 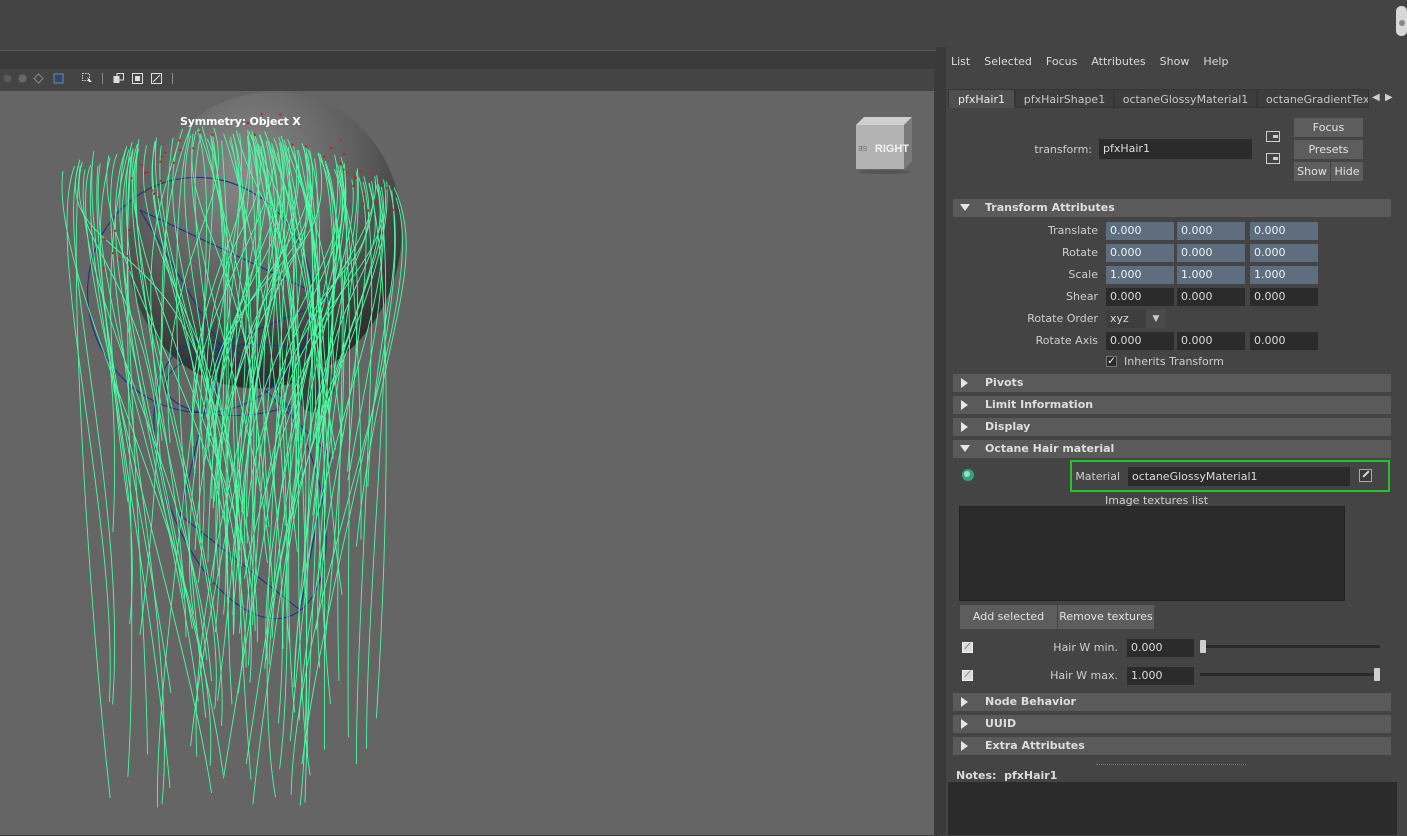 I want to click on hair-w-min-slider-handle, so click(x=1203, y=646).